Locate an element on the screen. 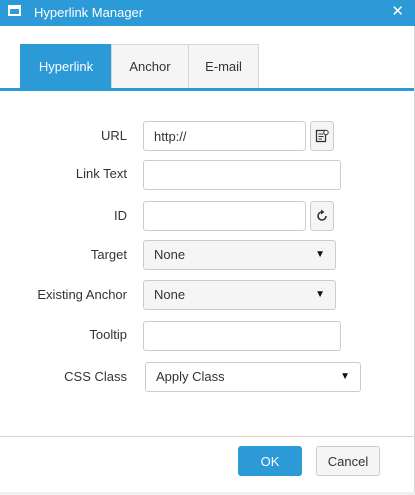 This screenshot has height=495, width=415. tooltip-label: Tooltip is located at coordinates (108, 334).